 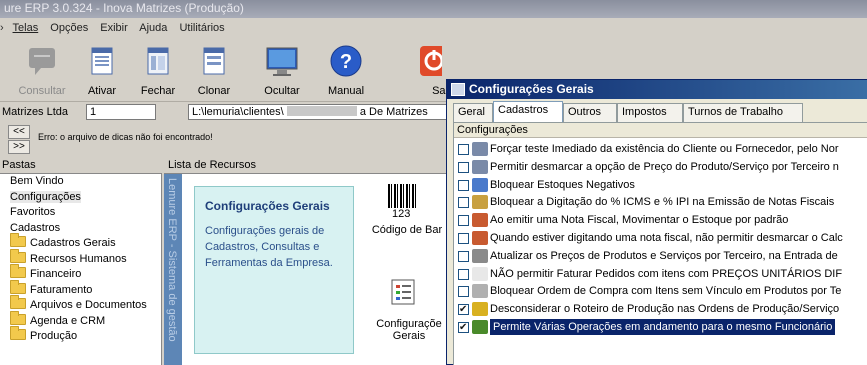 What do you see at coordinates (33, 212) in the screenshot?
I see `tree-item-label: Favoritos` at bounding box center [33, 212].